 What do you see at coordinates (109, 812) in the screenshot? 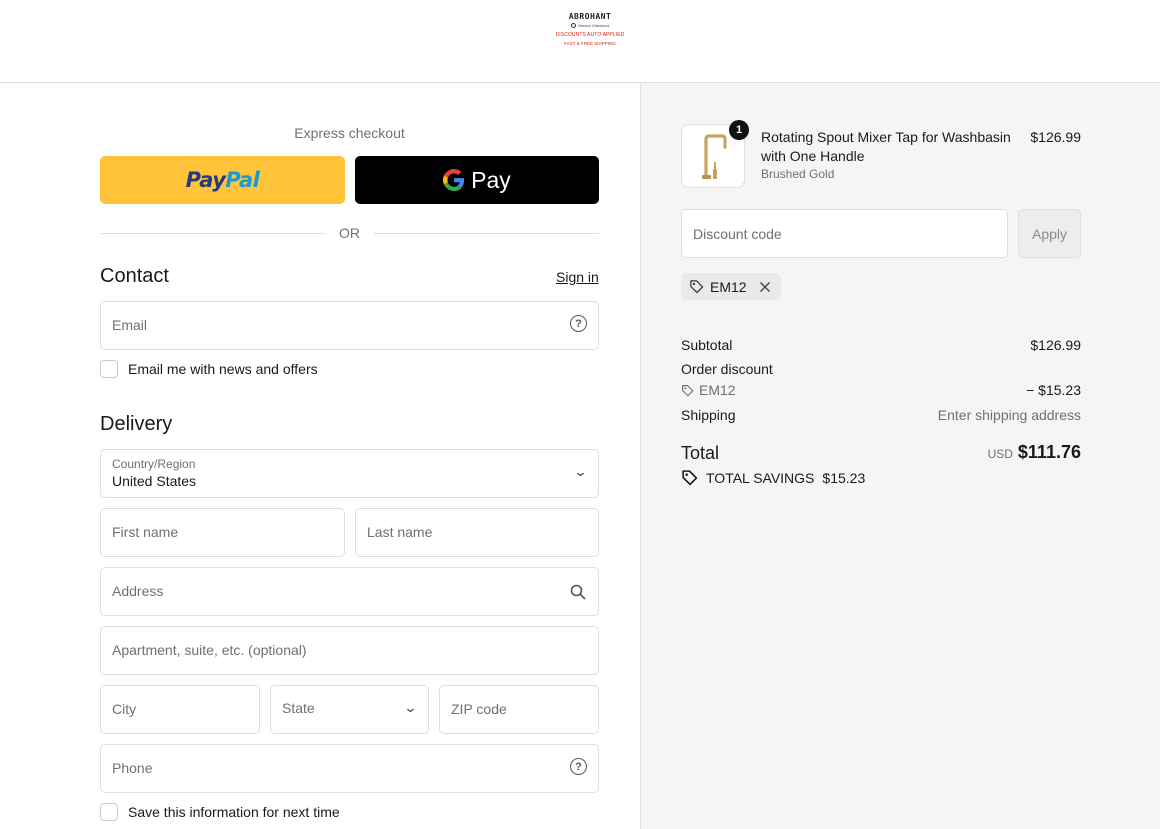
I see `save-info-checkbox` at bounding box center [109, 812].